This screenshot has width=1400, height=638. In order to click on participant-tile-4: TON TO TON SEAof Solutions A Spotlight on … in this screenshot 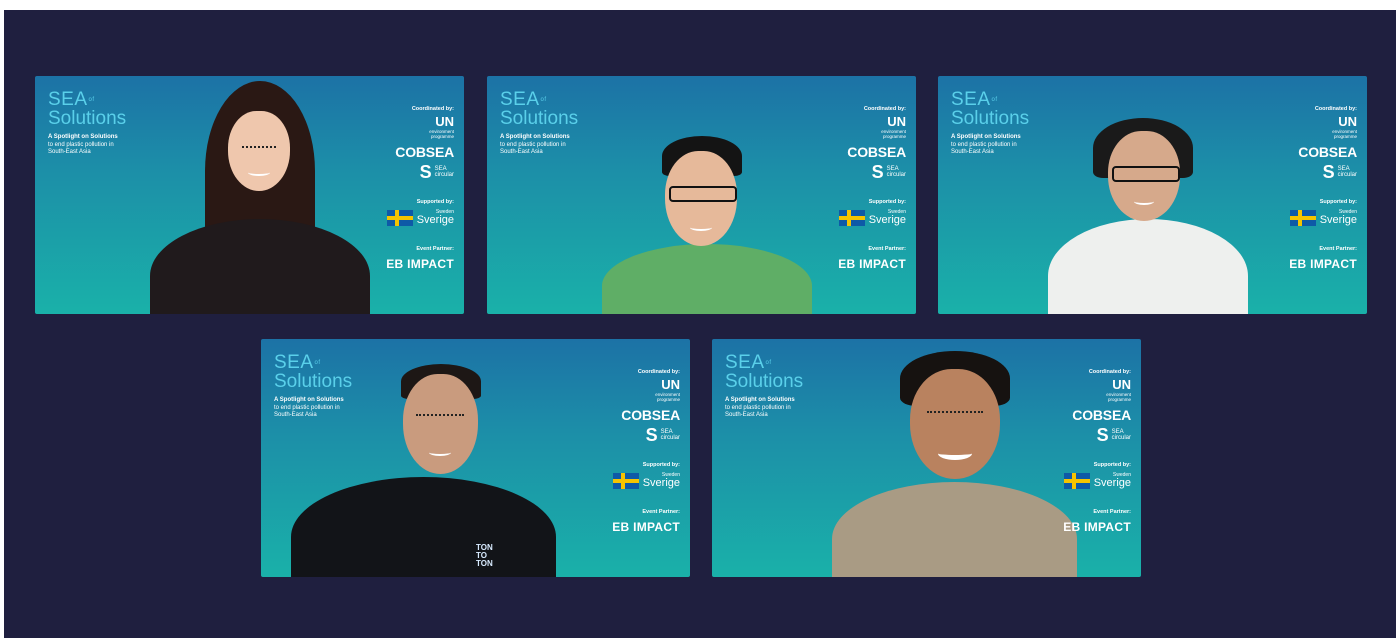, I will do `click(475, 458)`.